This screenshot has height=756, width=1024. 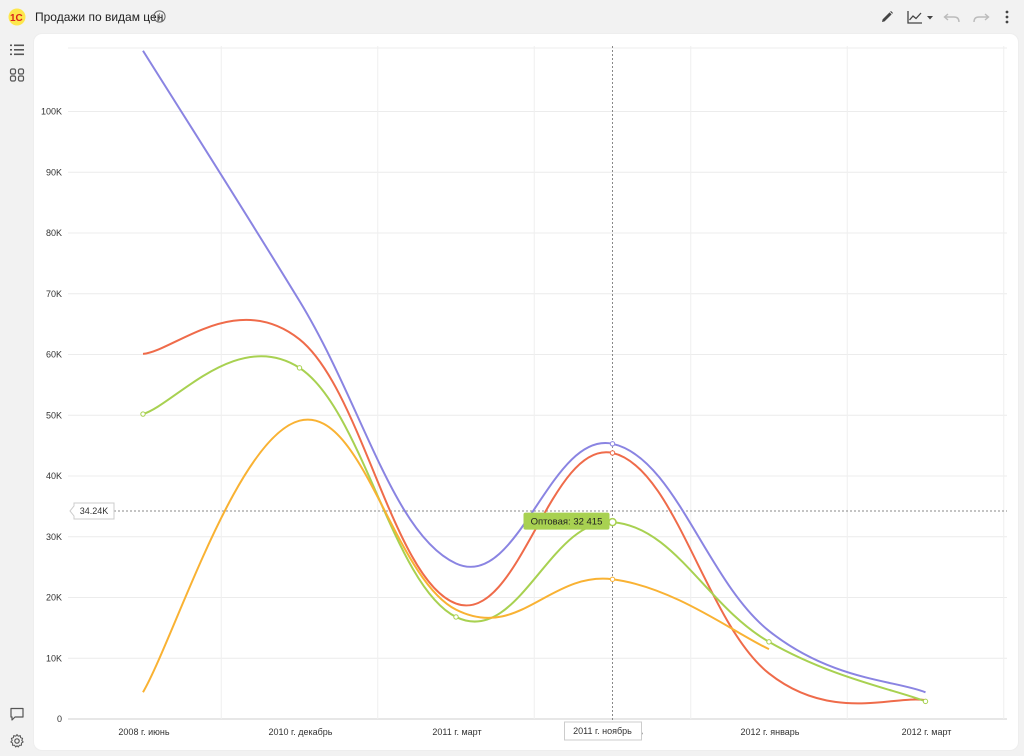 I want to click on y-tick-label: 20K, so click(x=54, y=598).